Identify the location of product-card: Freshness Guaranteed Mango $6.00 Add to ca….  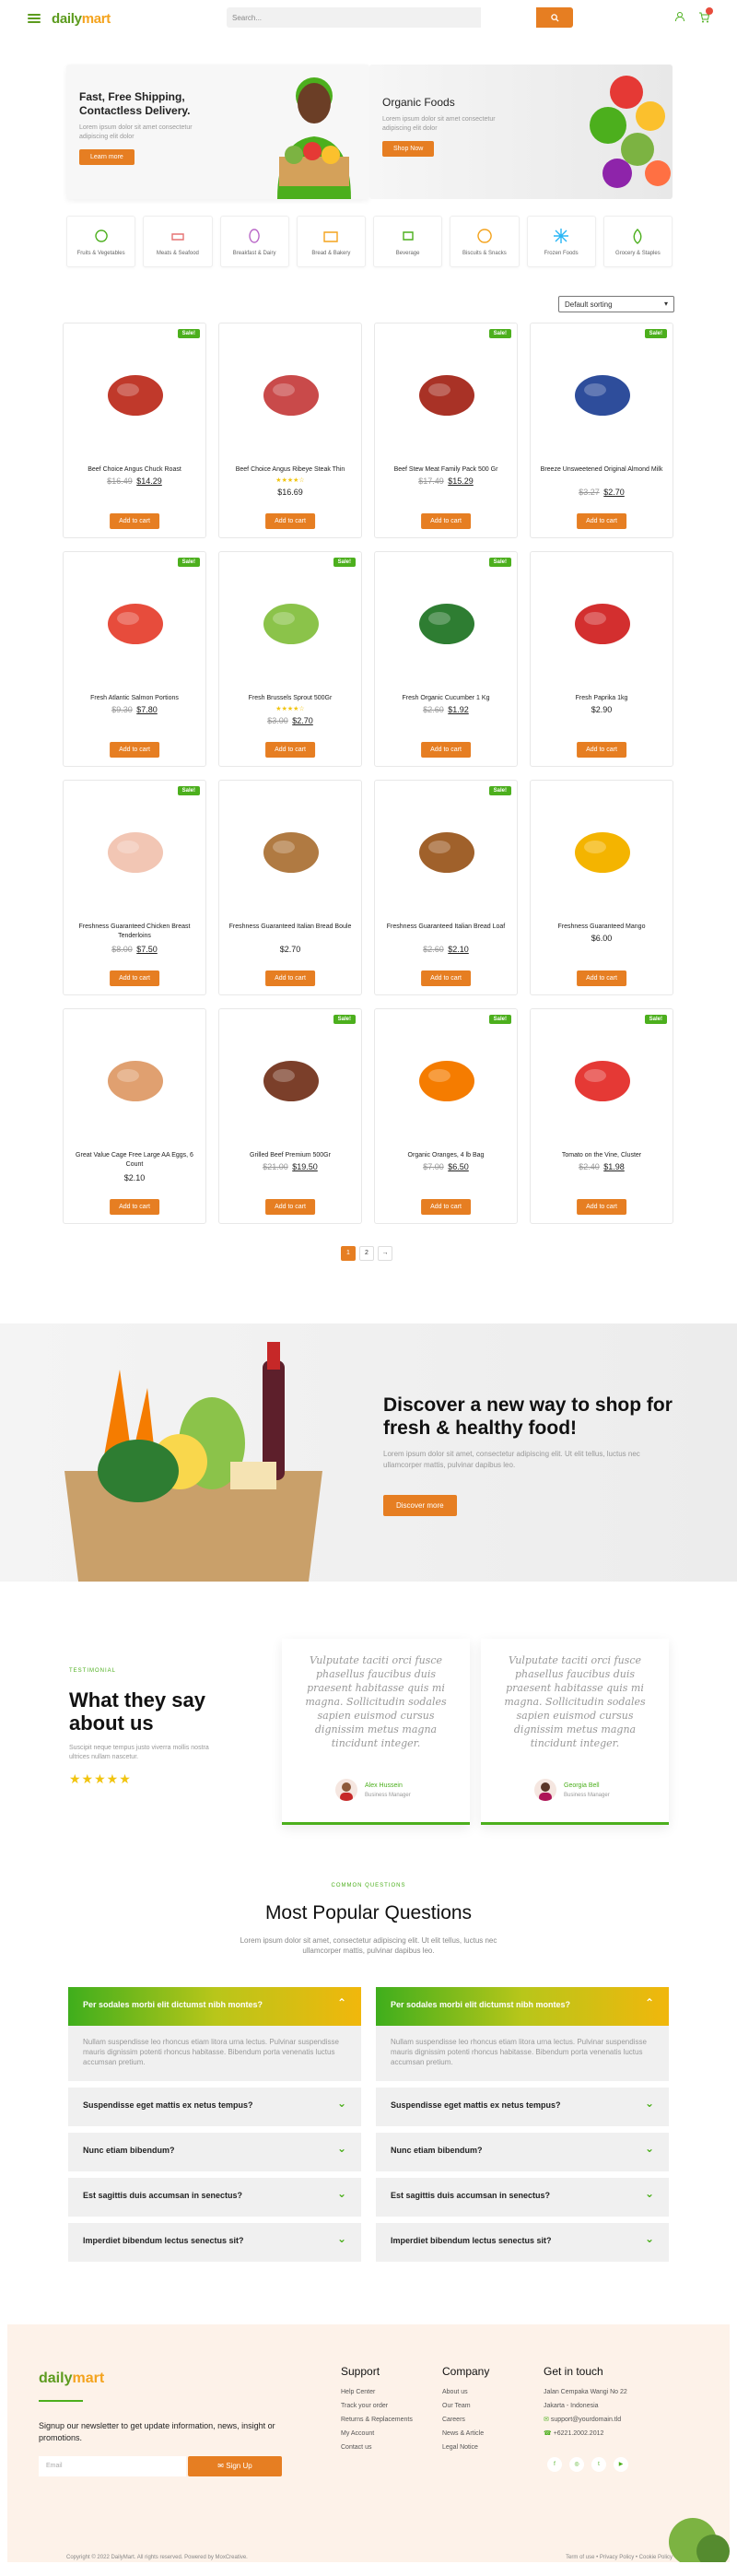
(601, 887).